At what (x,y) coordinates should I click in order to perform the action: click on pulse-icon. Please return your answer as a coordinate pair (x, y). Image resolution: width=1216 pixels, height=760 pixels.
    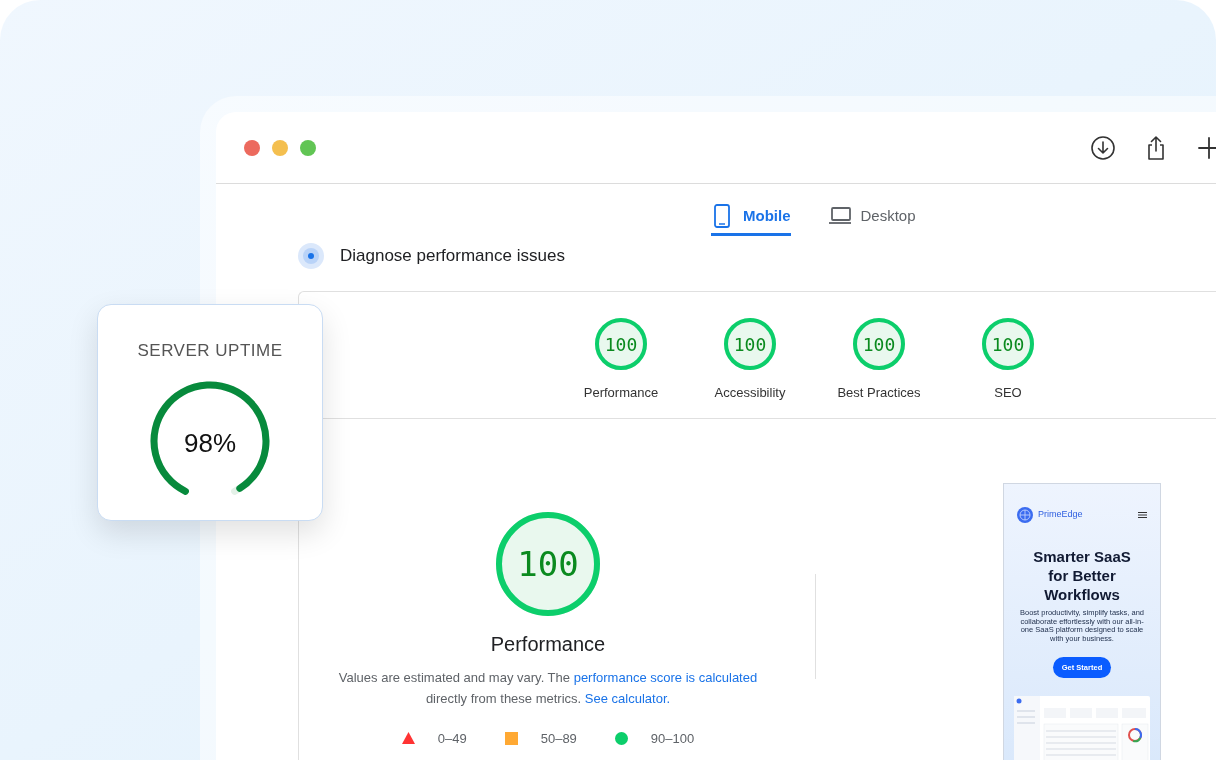
    Looking at the image, I should click on (311, 256).